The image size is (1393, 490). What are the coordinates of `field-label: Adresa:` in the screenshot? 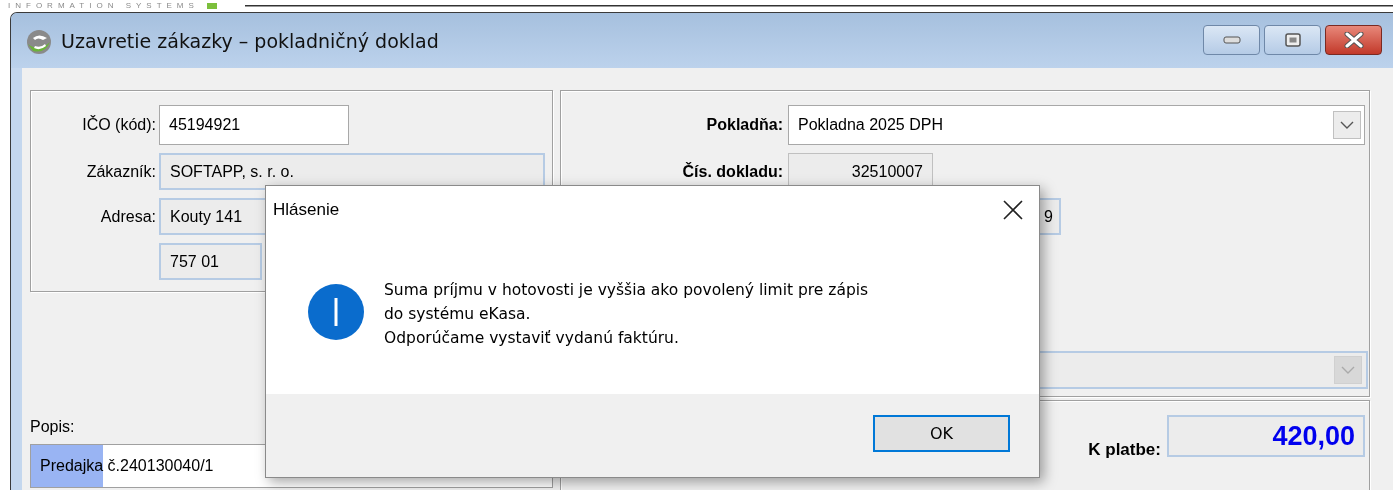 It's located at (128, 216).